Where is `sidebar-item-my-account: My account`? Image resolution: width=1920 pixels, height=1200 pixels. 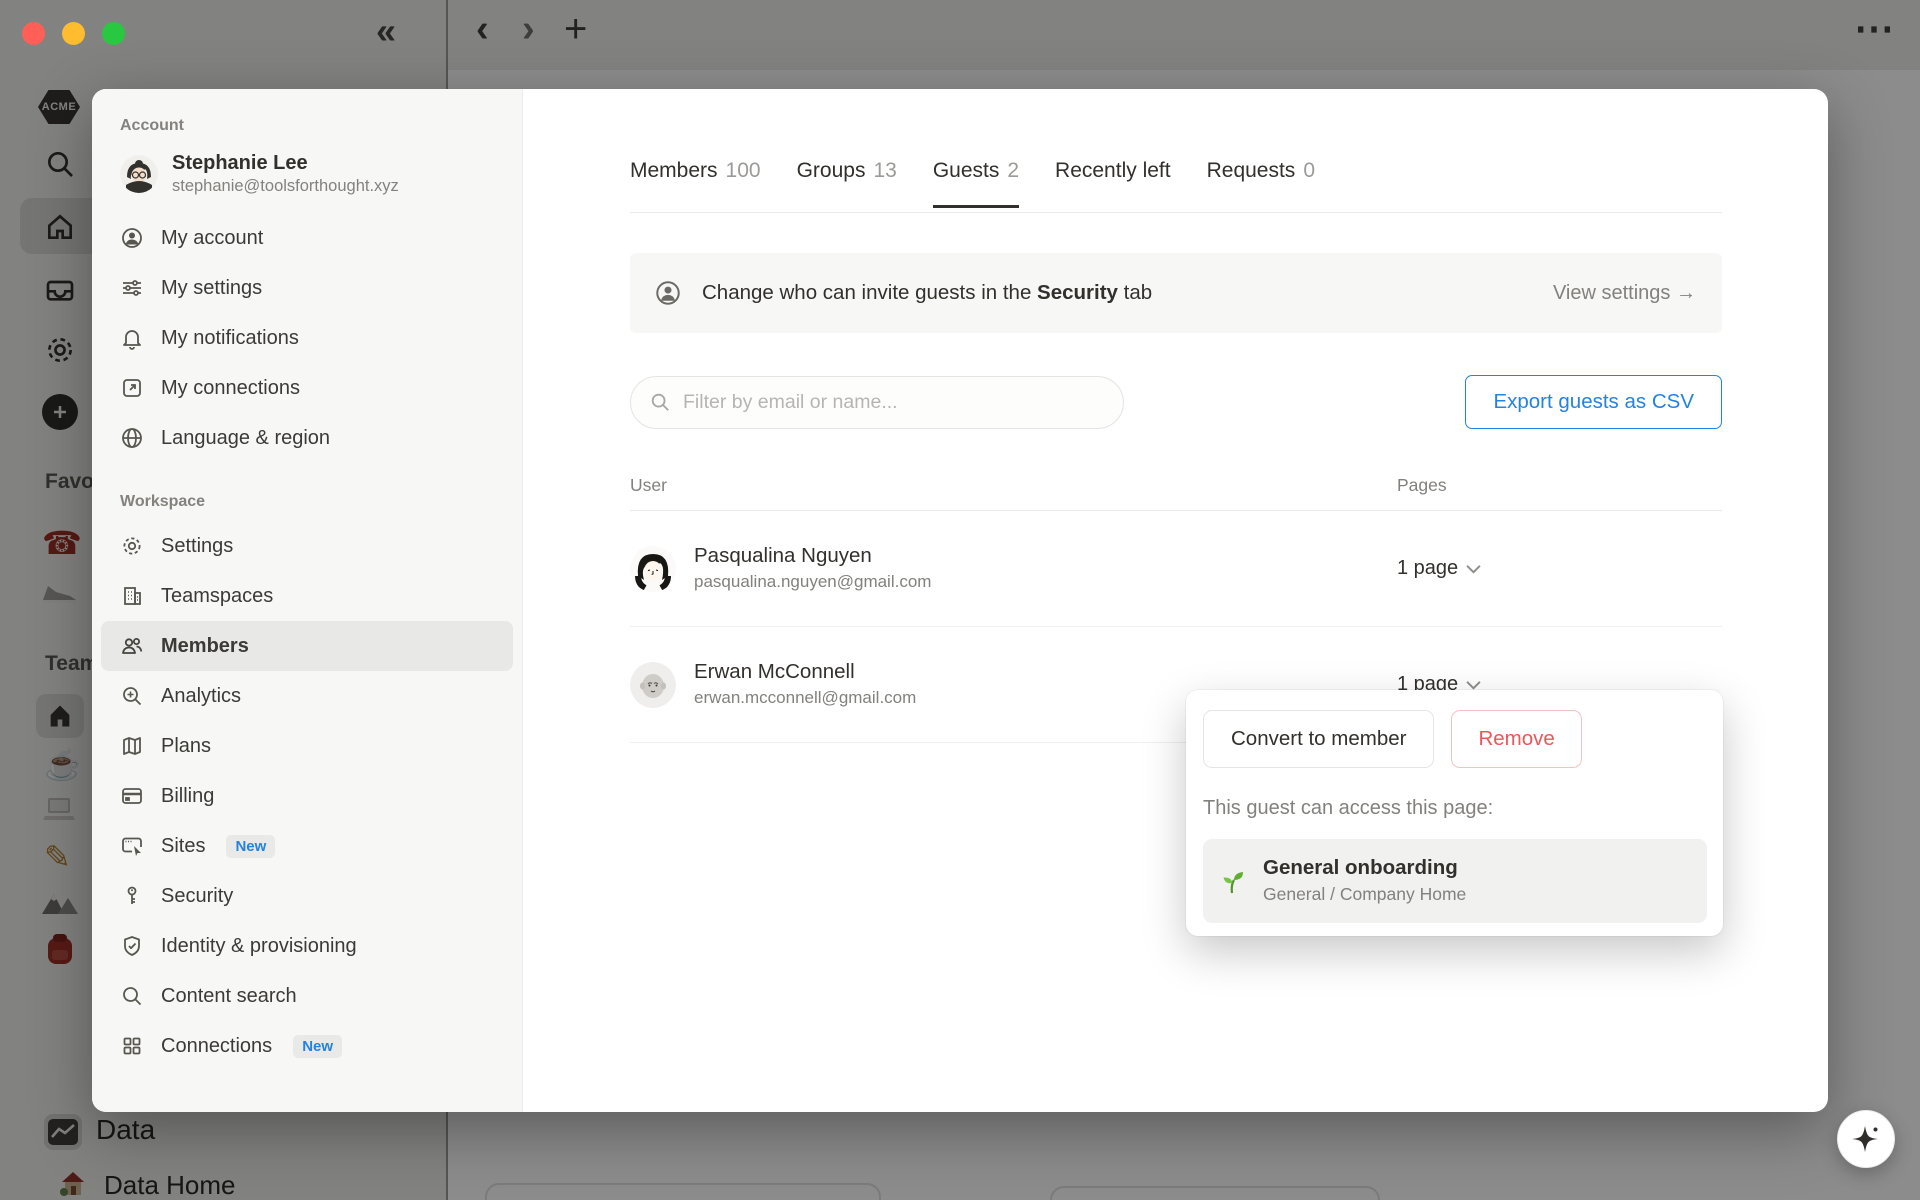 sidebar-item-my-account: My account is located at coordinates (307, 238).